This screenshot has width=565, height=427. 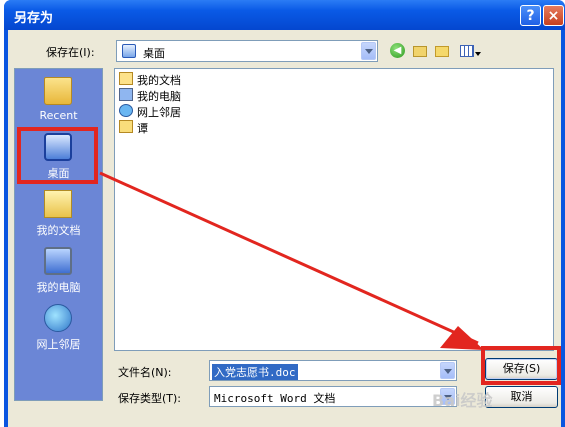 I want to click on desktop-icon, so click(x=129, y=51).